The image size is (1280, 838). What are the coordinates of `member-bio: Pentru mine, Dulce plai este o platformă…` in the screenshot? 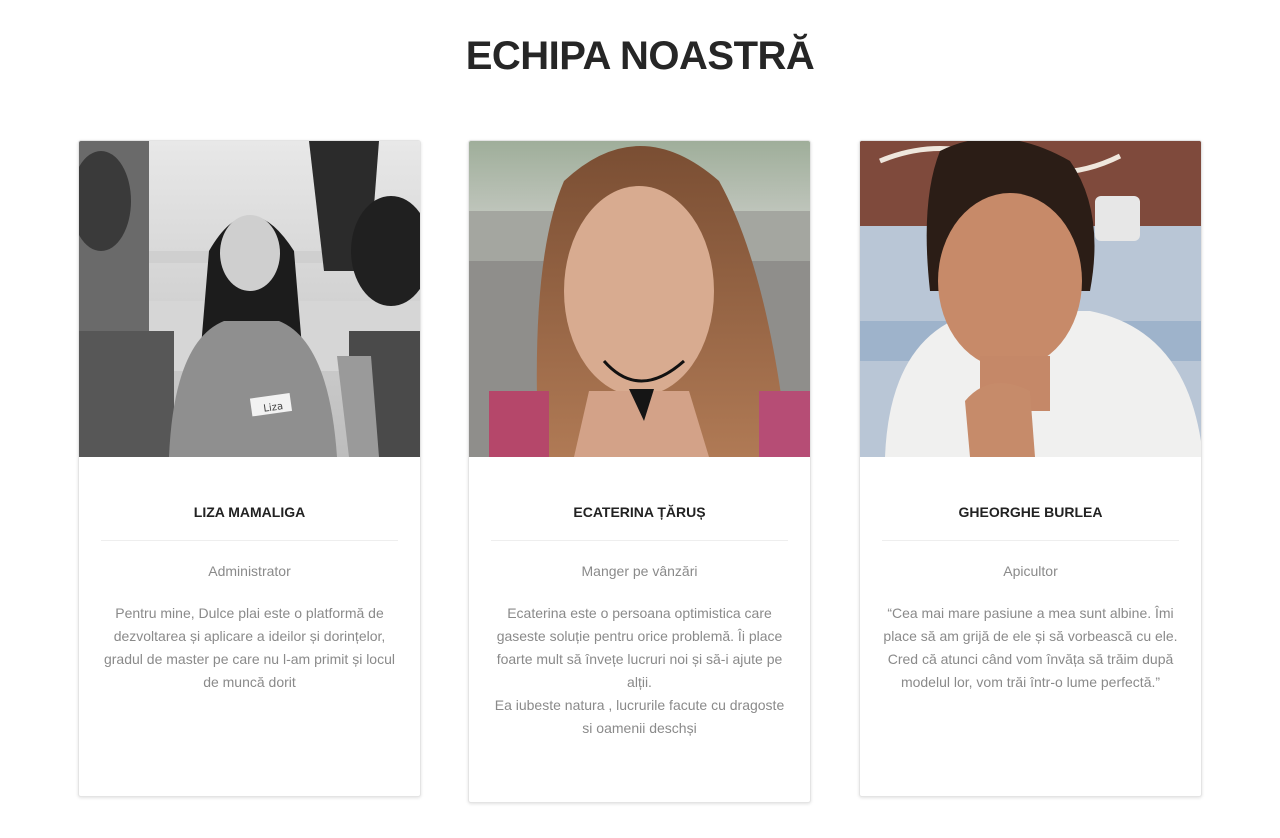 It's located at (249, 647).